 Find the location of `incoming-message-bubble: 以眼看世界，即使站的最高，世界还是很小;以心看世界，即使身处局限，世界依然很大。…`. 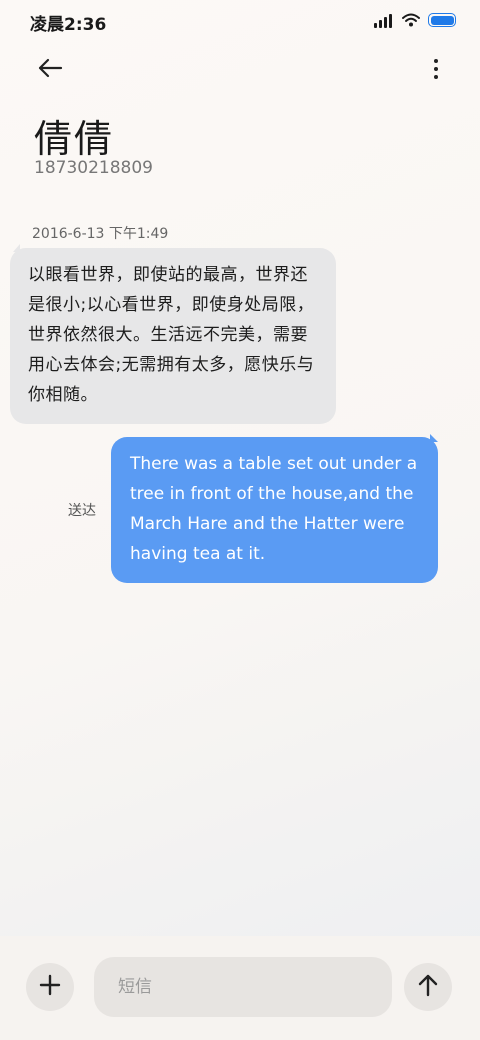

incoming-message-bubble: 以眼看世界，即使站的最高，世界还是很小;以心看世界，即使身处局限，世界依然很大。… is located at coordinates (173, 336).